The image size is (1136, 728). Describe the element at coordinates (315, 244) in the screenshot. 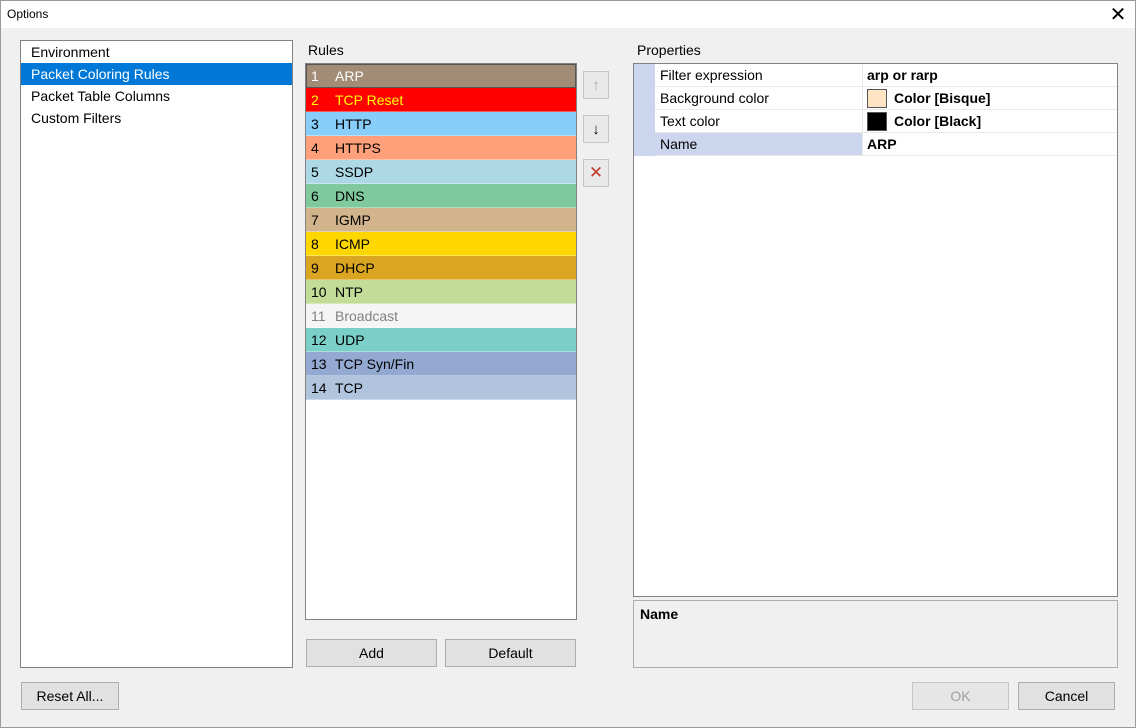

I see `rule-number: 8` at that location.